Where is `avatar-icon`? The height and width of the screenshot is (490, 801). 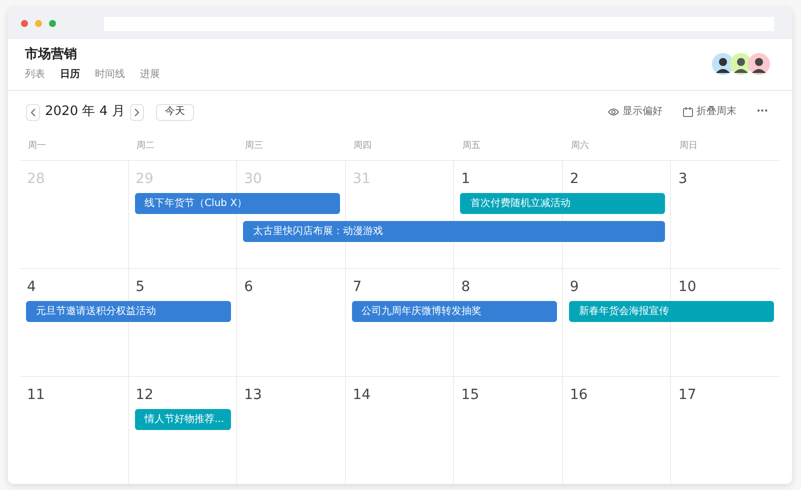
avatar-icon is located at coordinates (759, 64).